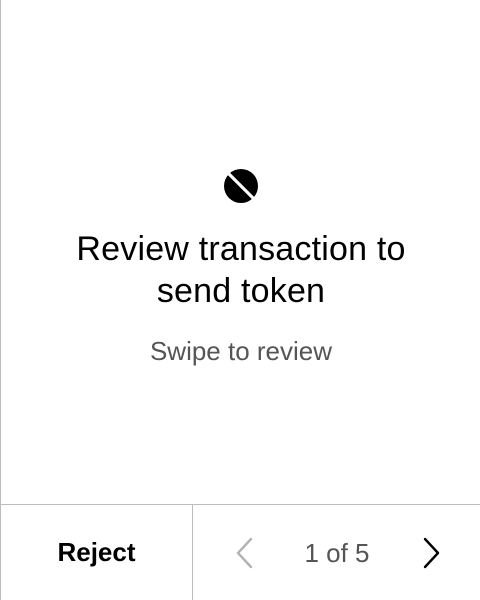 The image size is (480, 600). I want to click on chevron-right-icon, so click(431, 553).